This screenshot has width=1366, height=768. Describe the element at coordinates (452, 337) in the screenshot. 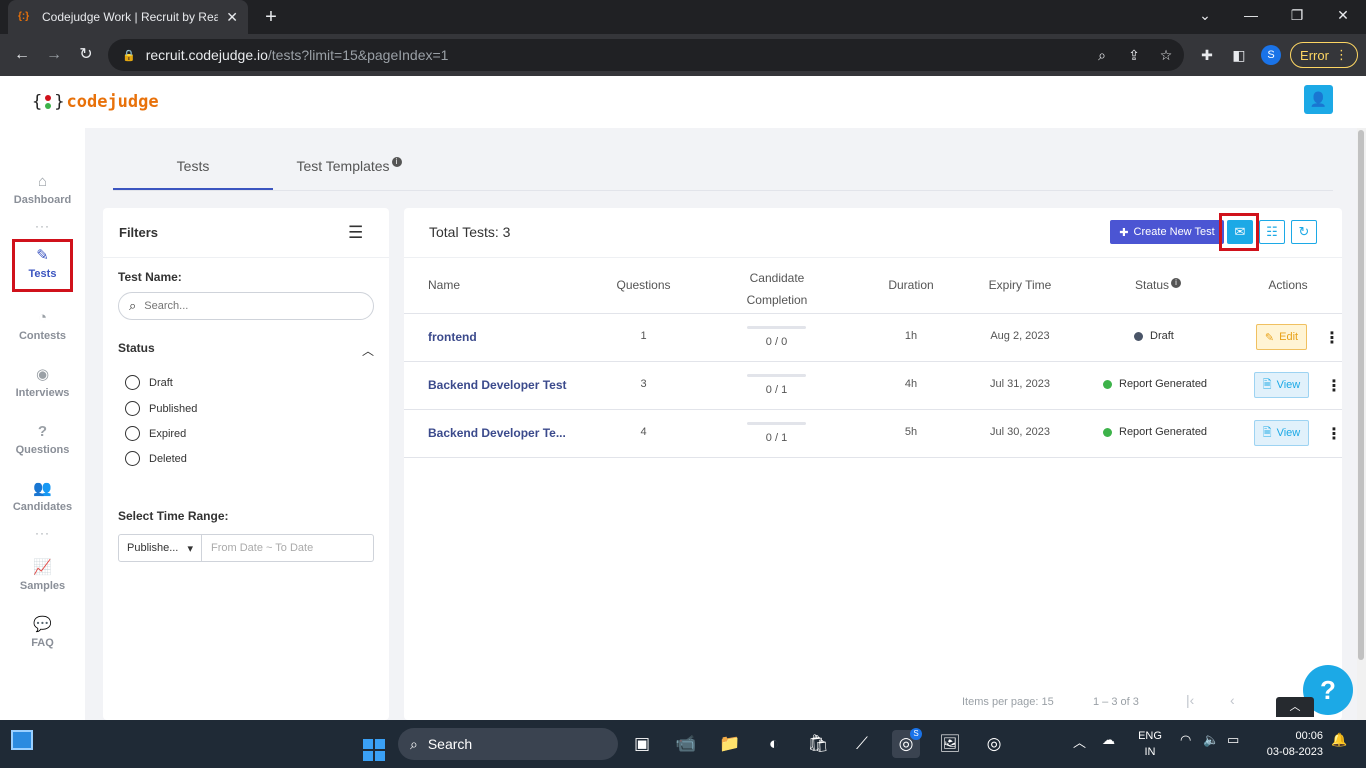

I see `test-name-link: frontend` at that location.